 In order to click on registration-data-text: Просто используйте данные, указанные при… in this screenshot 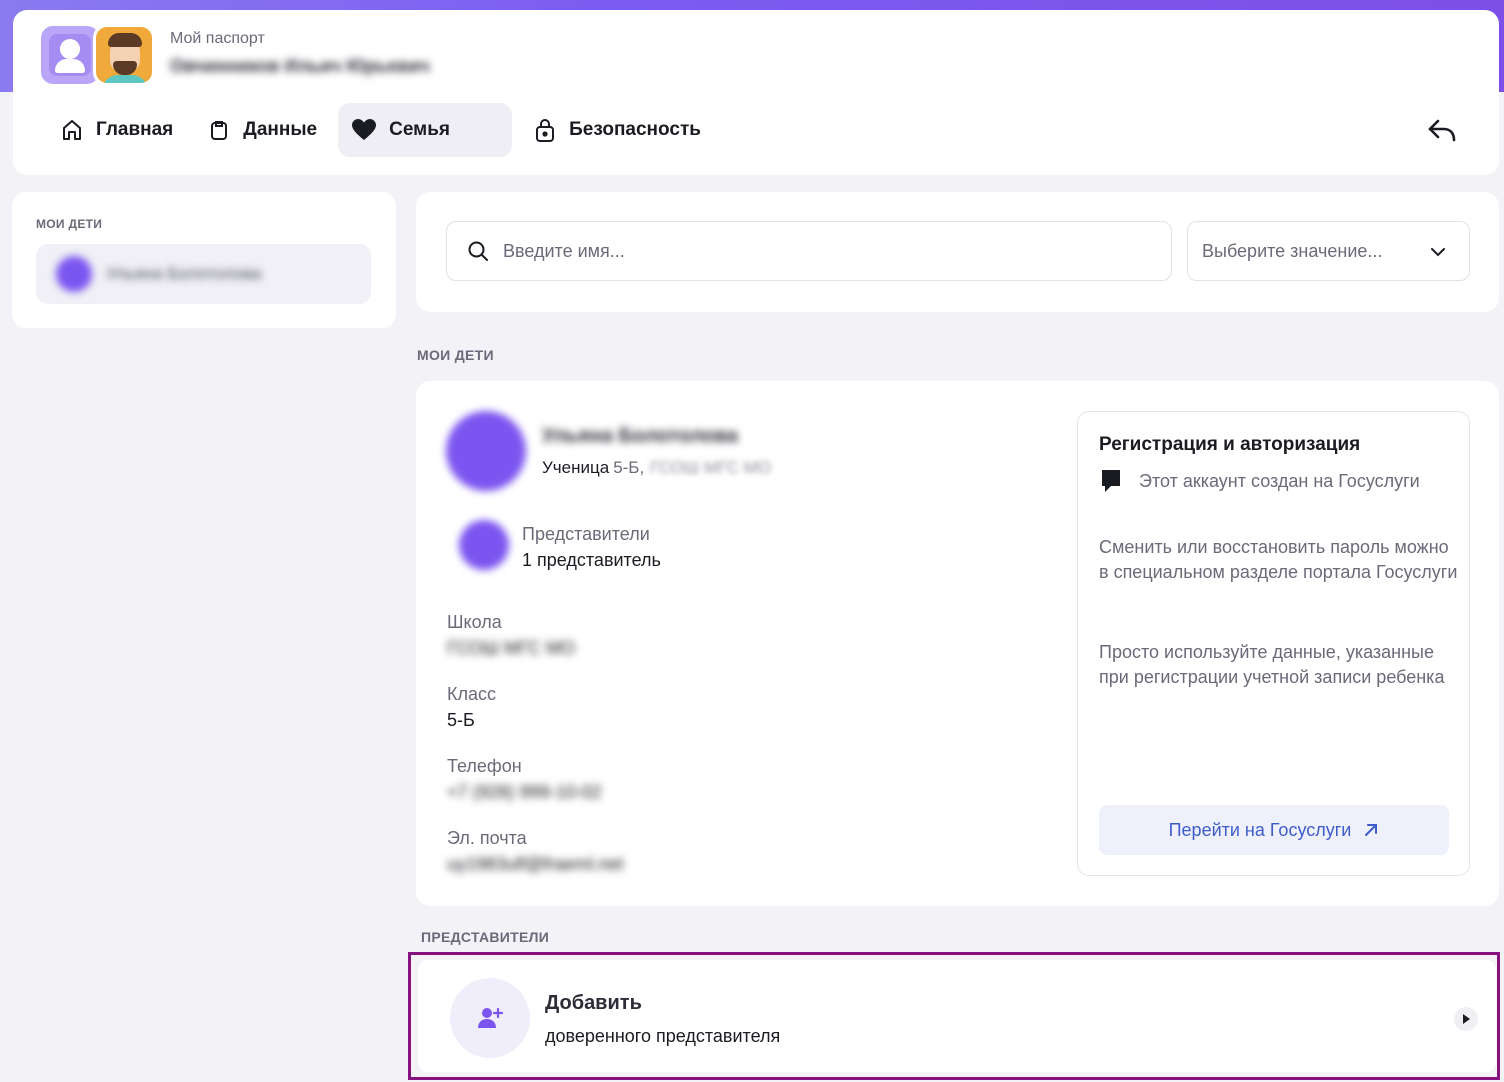, I will do `click(1272, 664)`.